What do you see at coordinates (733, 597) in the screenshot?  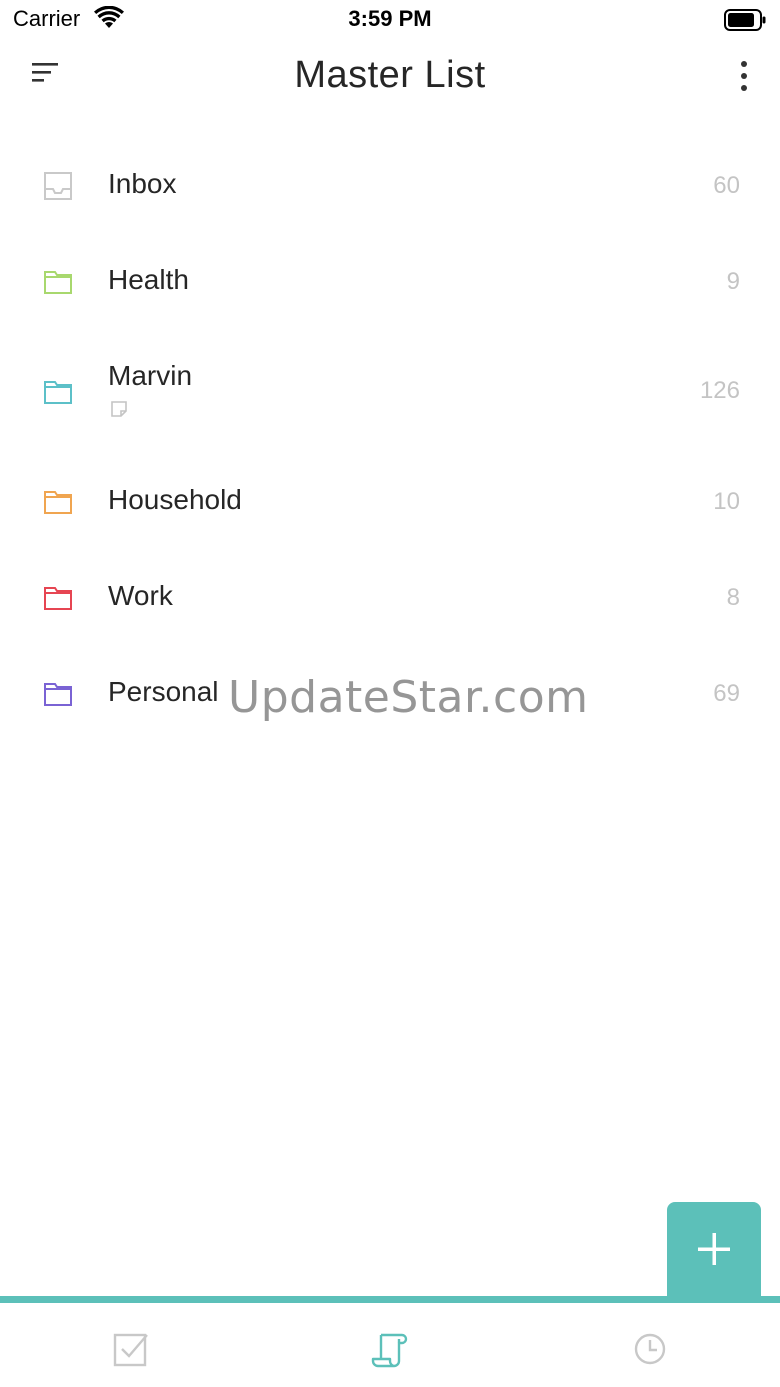 I see `list-item-count: 8` at bounding box center [733, 597].